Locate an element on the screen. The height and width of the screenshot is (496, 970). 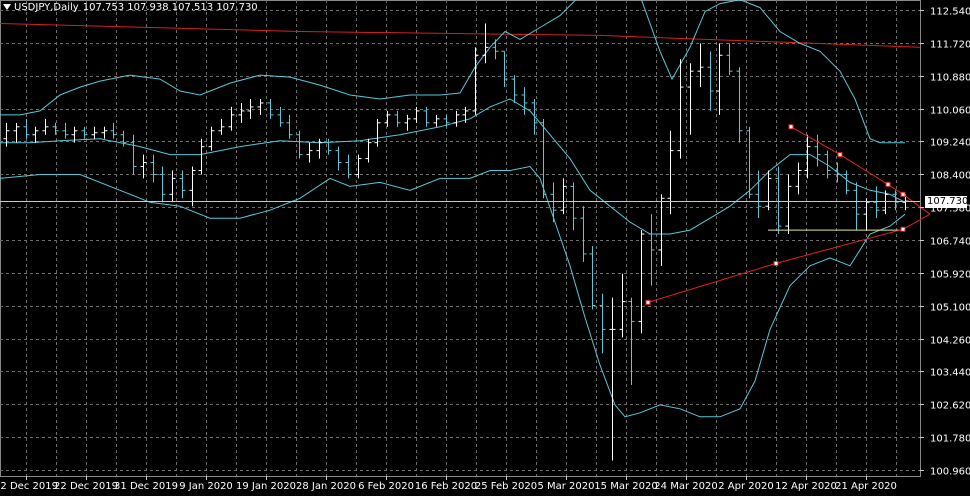
x-tick-label: 12 Dec 2019 is located at coordinates (29, 486).